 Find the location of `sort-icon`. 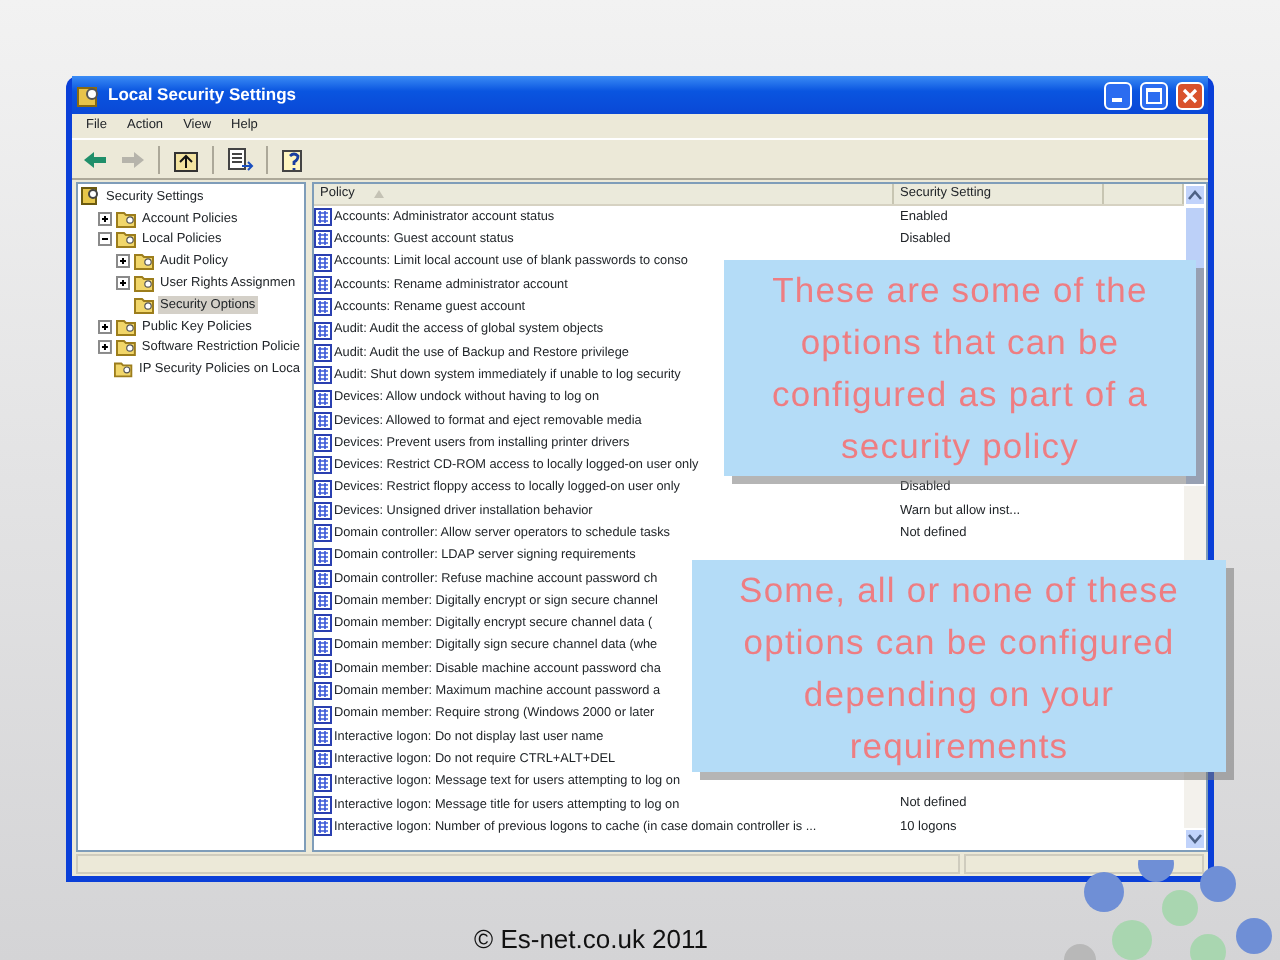

sort-icon is located at coordinates (379, 194).